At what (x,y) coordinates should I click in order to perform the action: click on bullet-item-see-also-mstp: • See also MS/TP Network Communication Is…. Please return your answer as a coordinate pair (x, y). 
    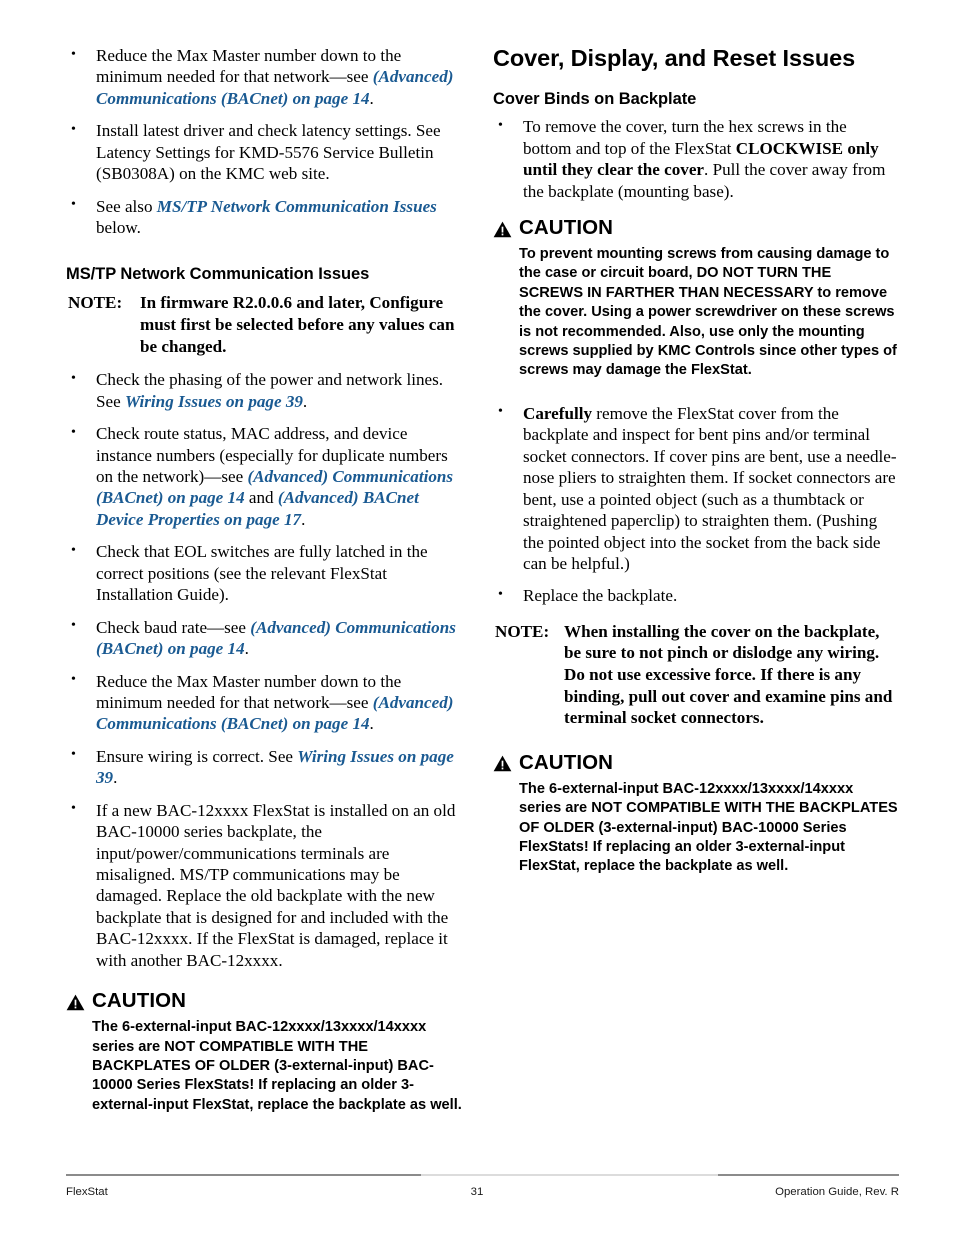
    Looking at the image, I should click on (266, 217).